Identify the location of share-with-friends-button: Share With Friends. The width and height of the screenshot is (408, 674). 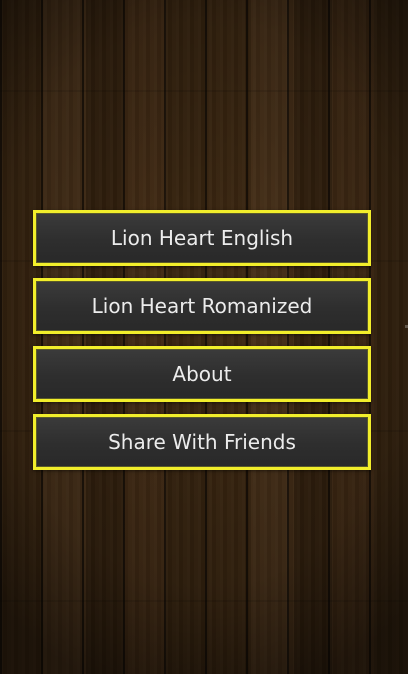
(202, 442).